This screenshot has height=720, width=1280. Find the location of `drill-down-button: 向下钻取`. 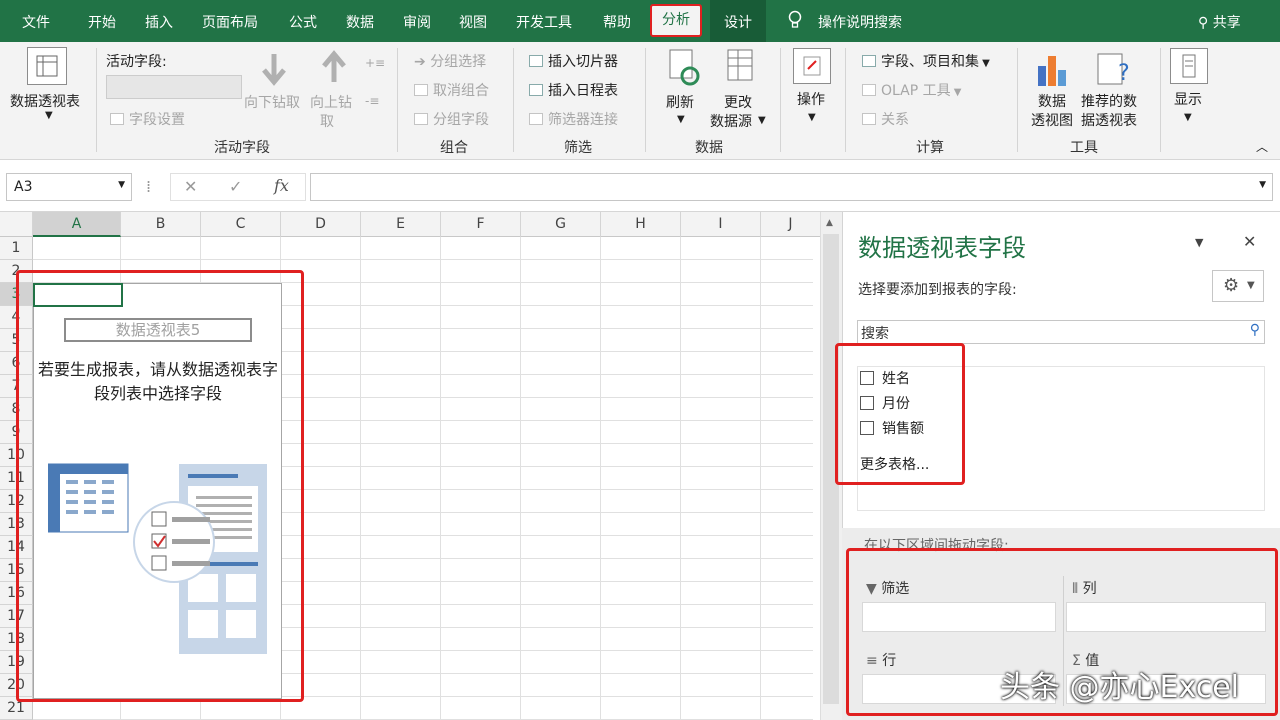

drill-down-button: 向下钻取 is located at coordinates (272, 102).